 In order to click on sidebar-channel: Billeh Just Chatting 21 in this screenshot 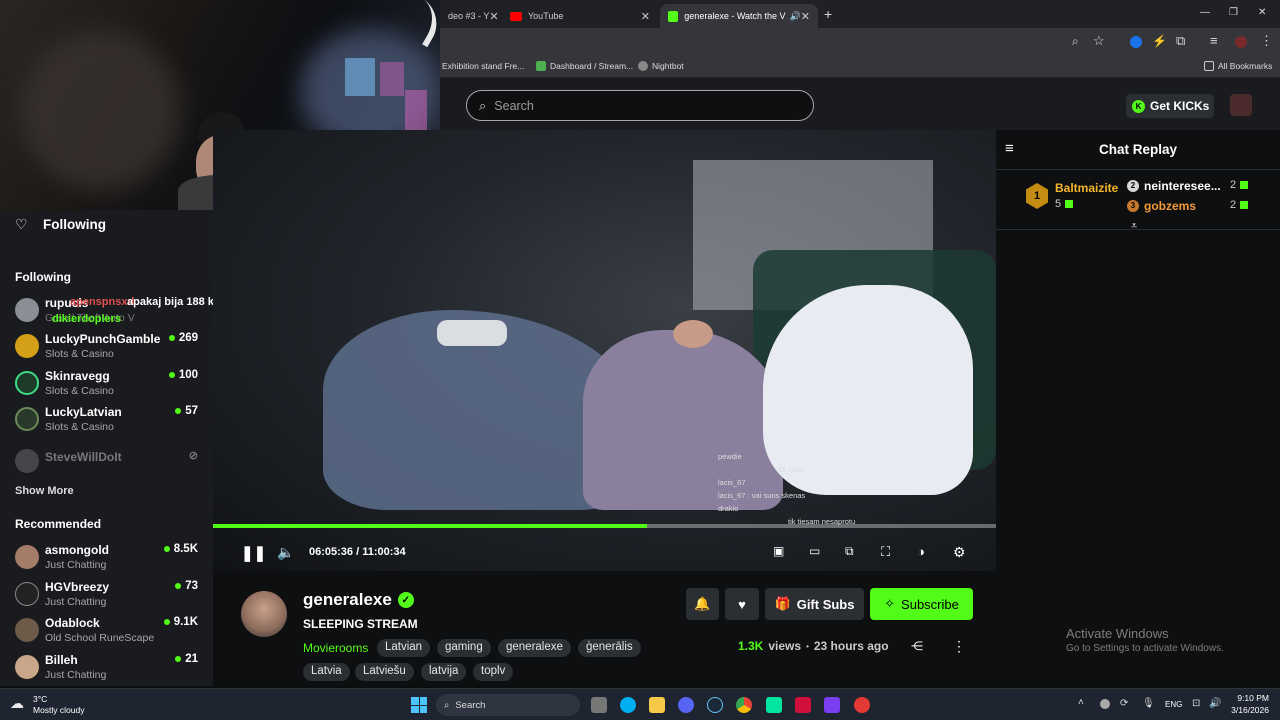, I will do `click(109, 669)`.